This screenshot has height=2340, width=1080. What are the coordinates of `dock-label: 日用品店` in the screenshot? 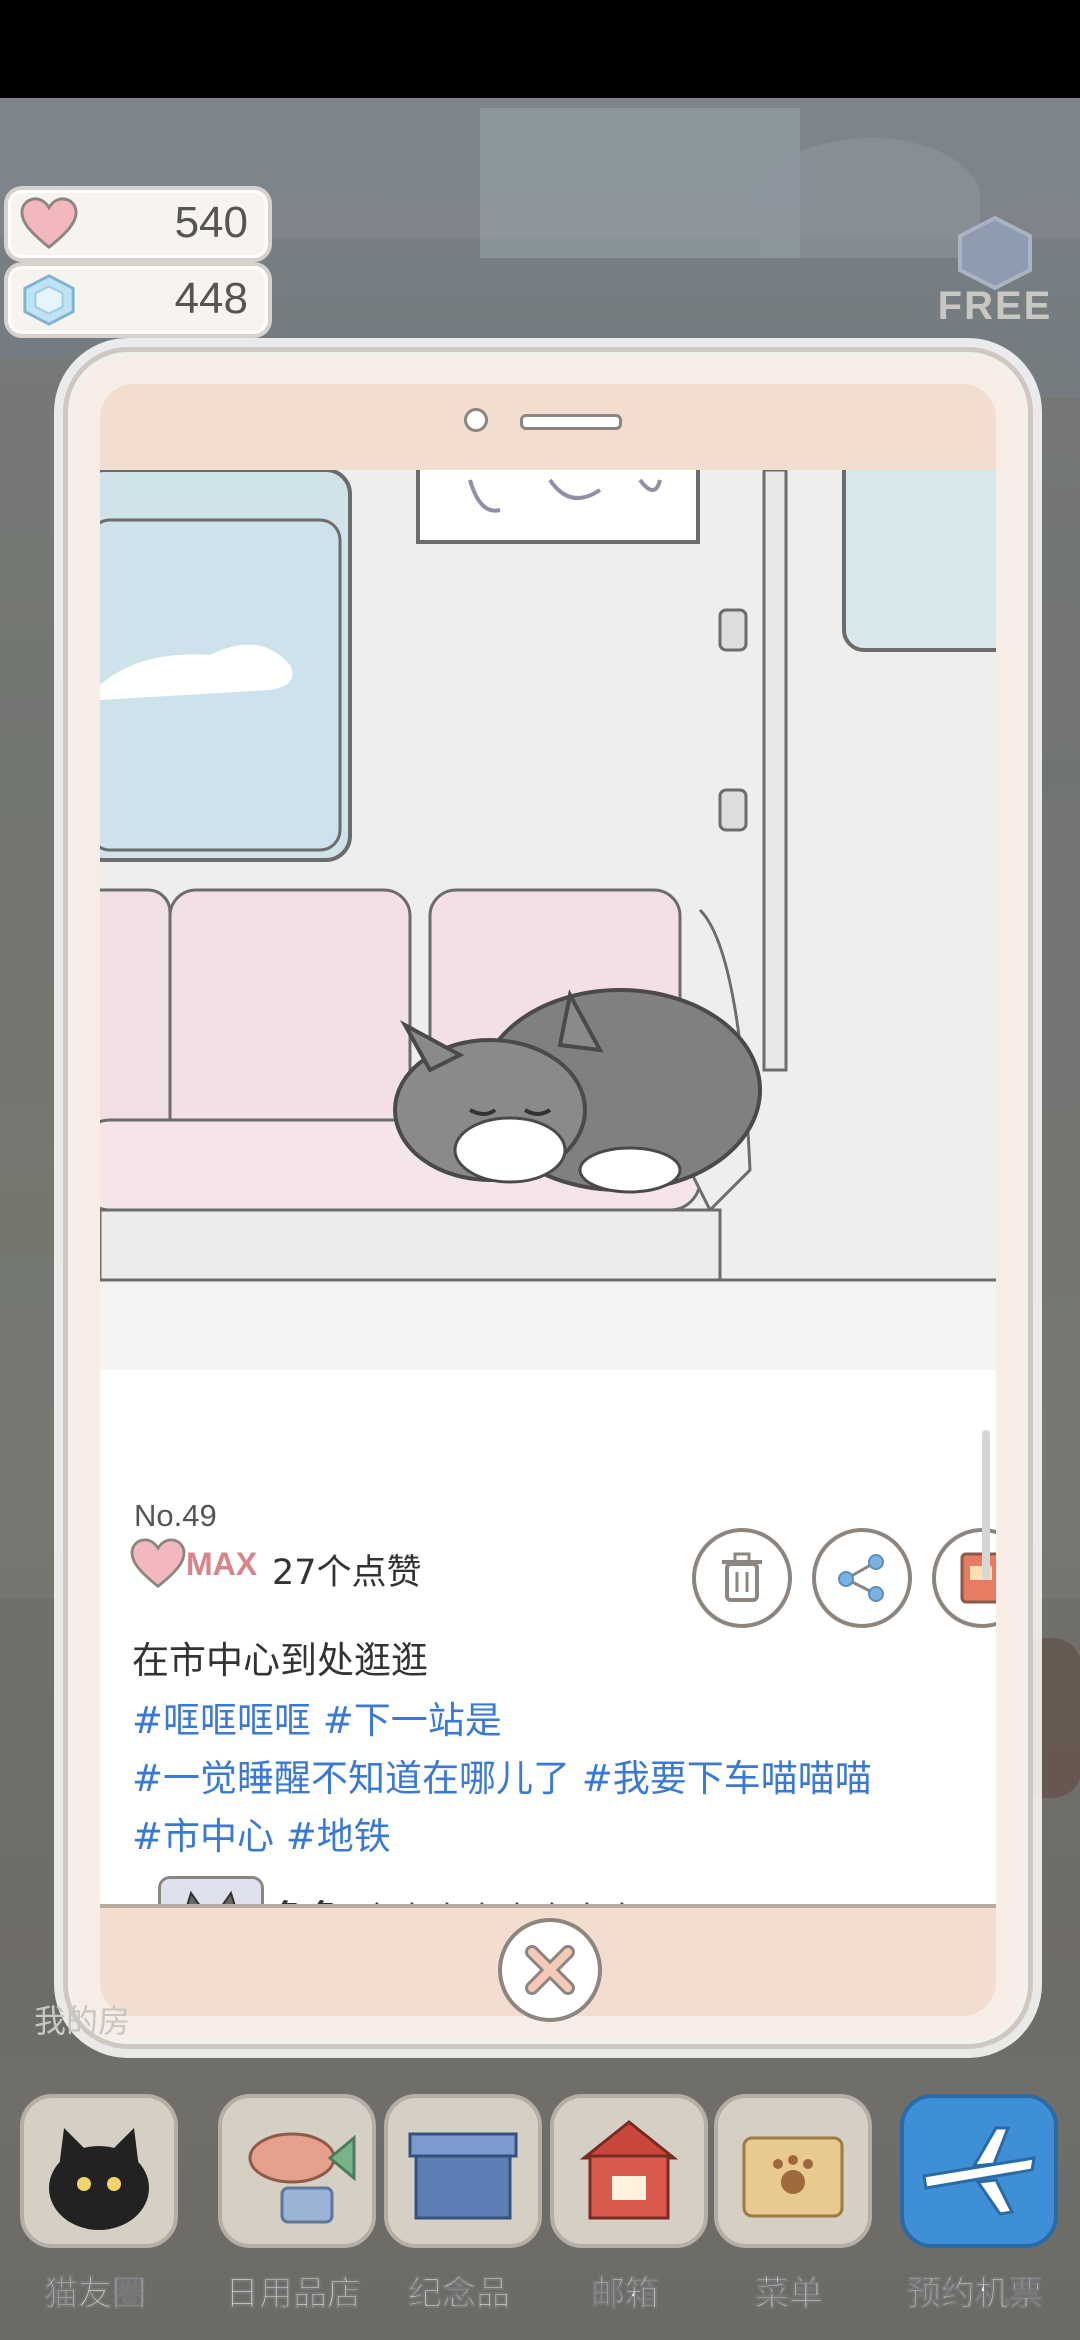 It's located at (293, 2294).